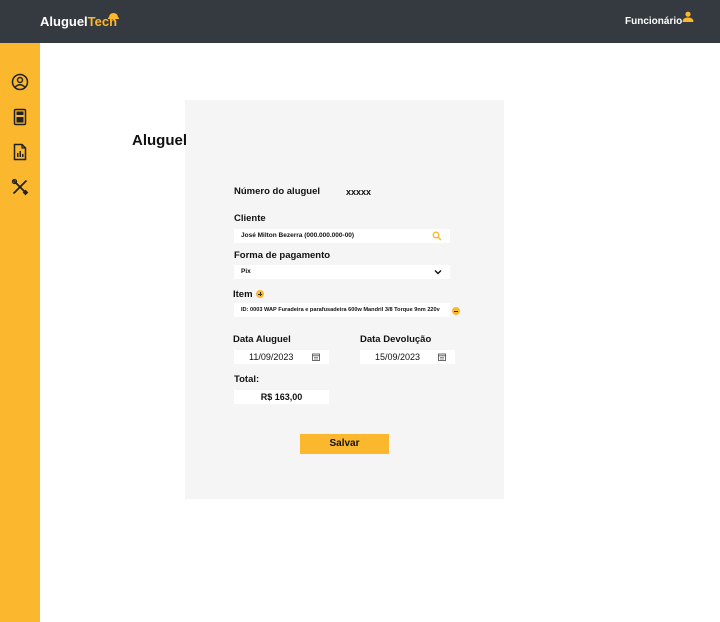  Describe the element at coordinates (271, 357) in the screenshot. I see `rental-date-value: 11/09/2023` at that location.